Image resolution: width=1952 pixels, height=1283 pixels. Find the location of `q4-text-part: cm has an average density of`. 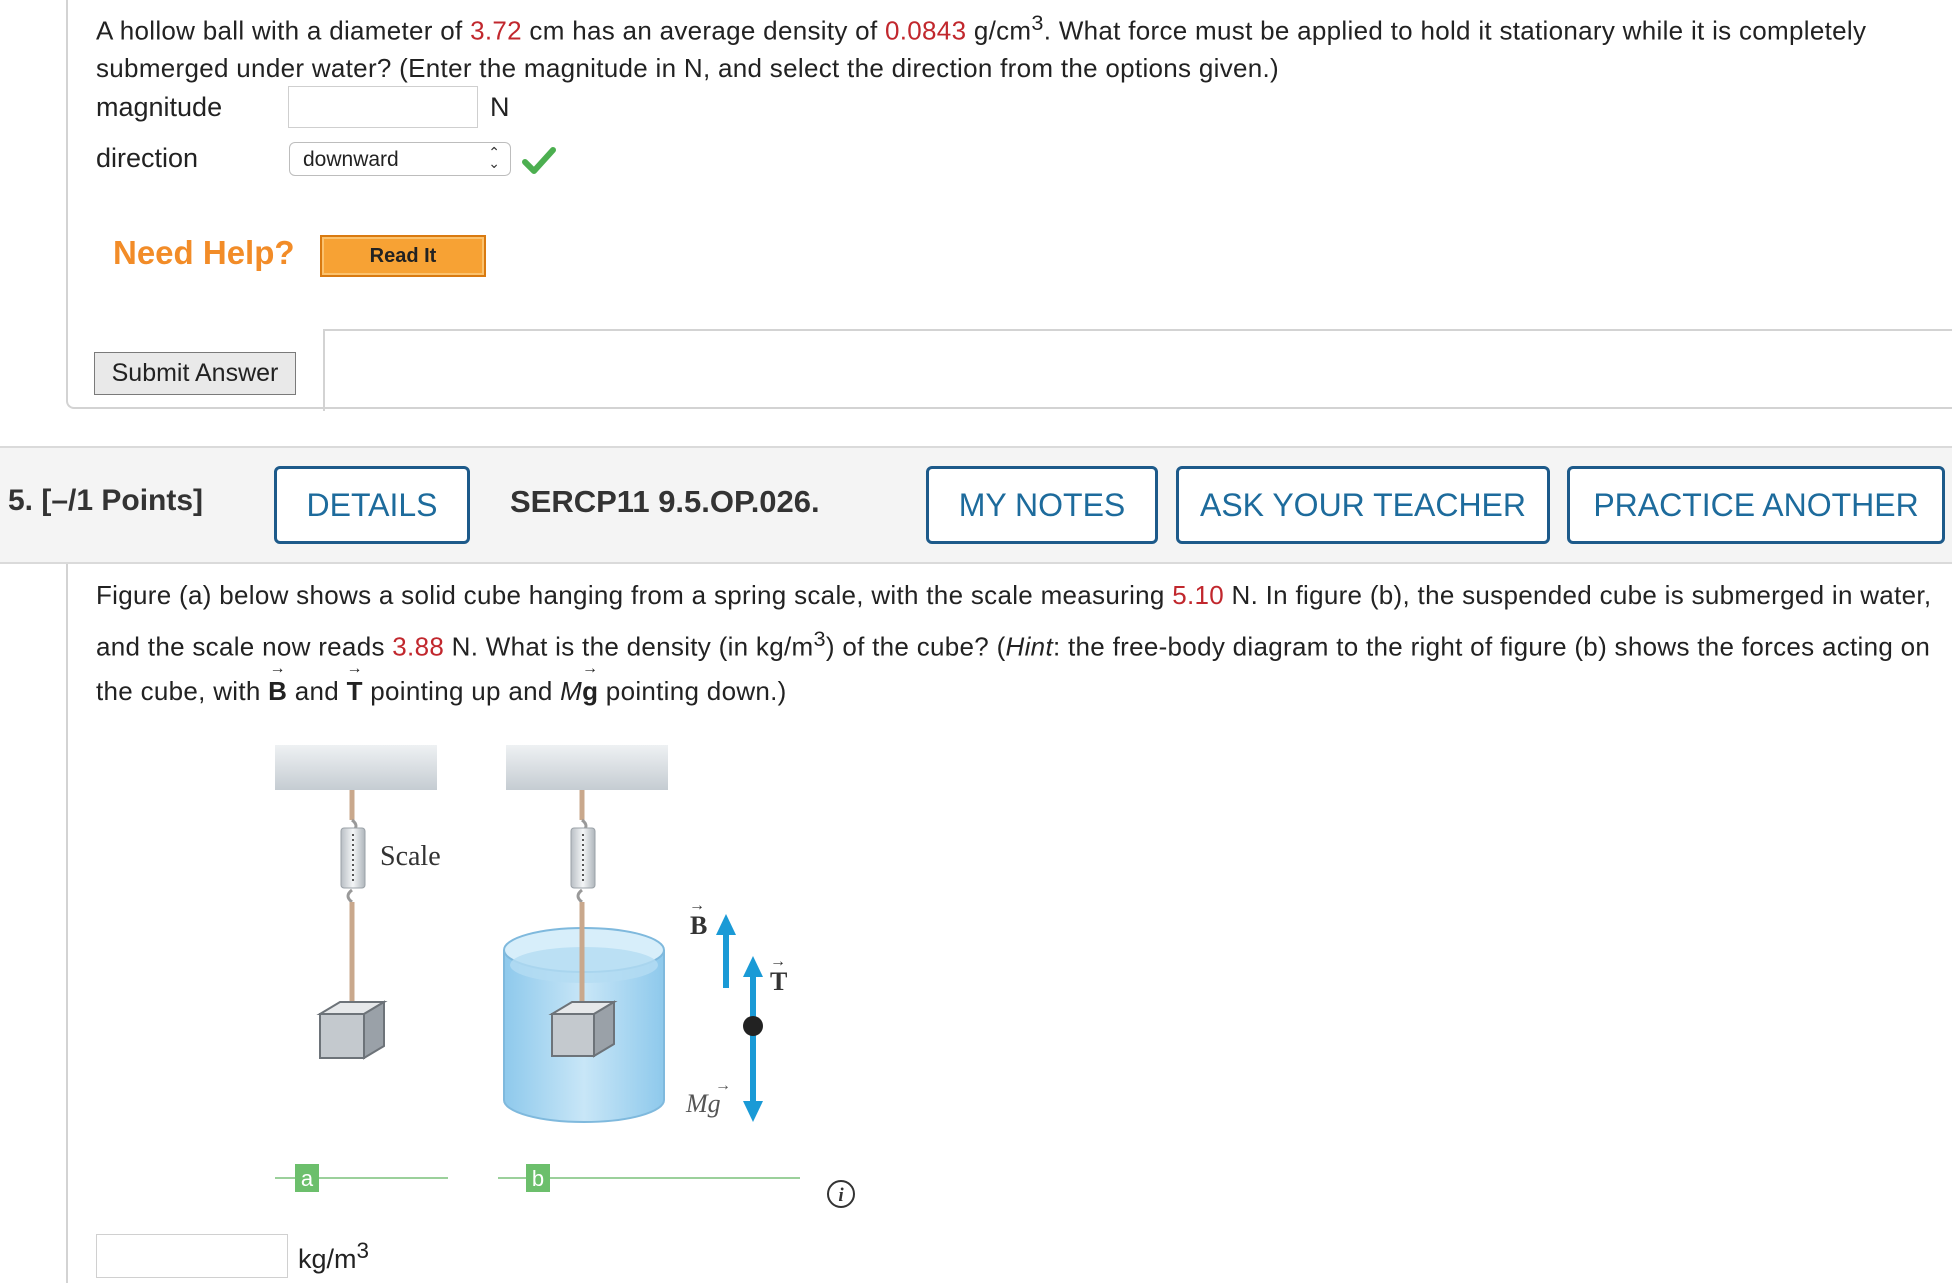

q4-text-part: cm has an average density of is located at coordinates (703, 30).